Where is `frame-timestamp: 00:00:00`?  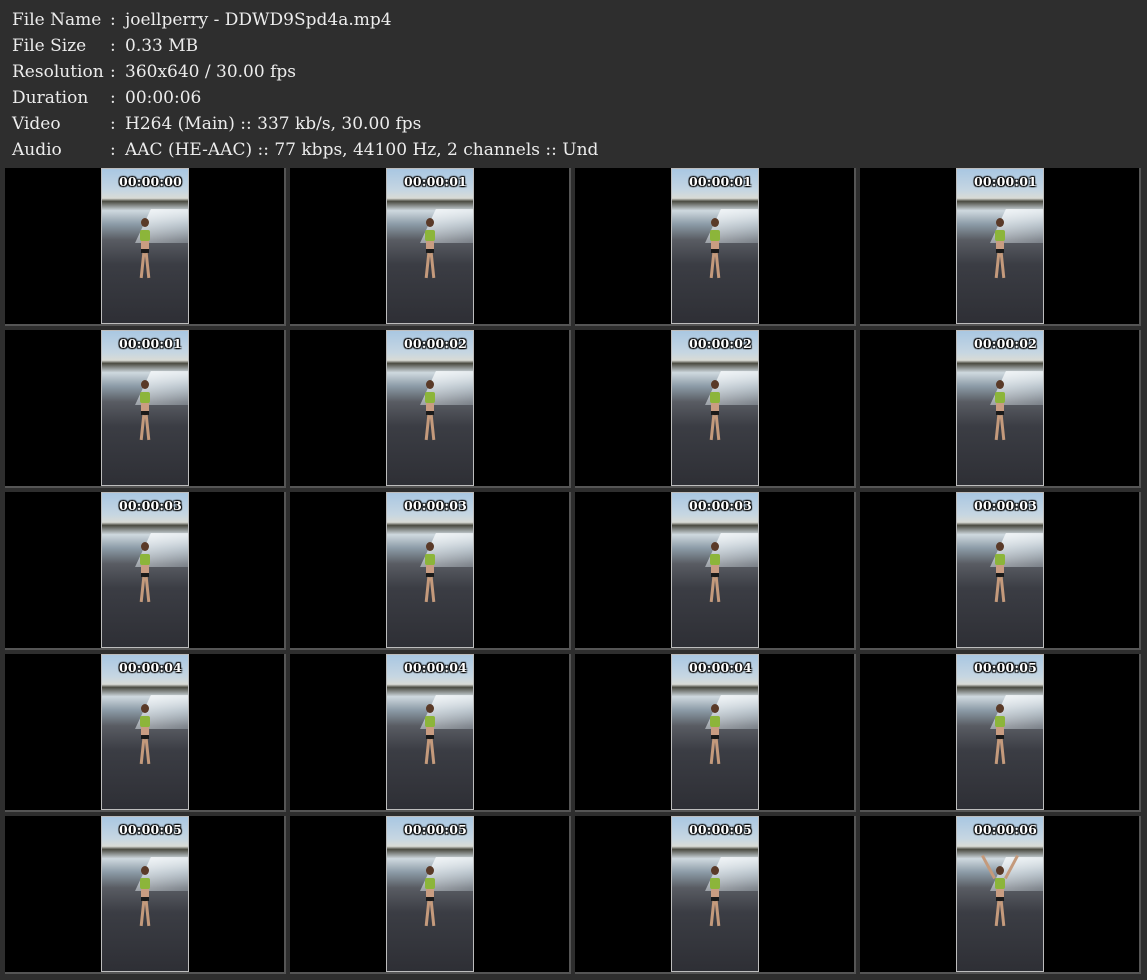
frame-timestamp: 00:00:00 is located at coordinates (150, 181).